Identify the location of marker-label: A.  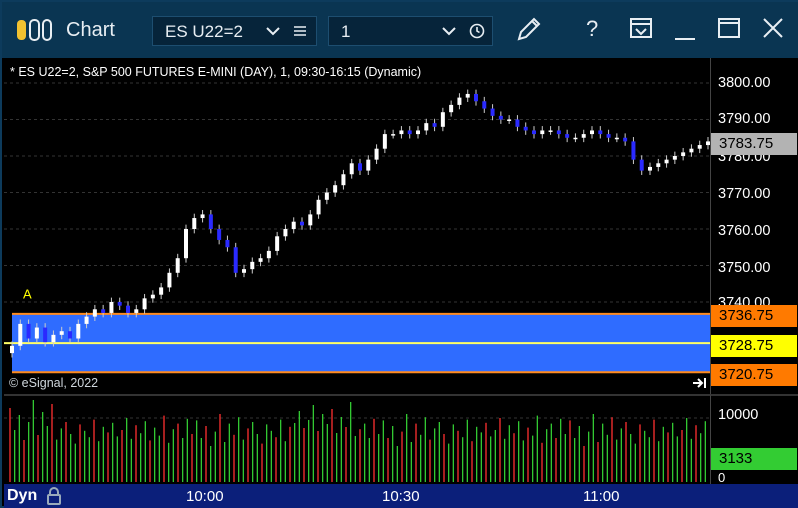
(27, 293).